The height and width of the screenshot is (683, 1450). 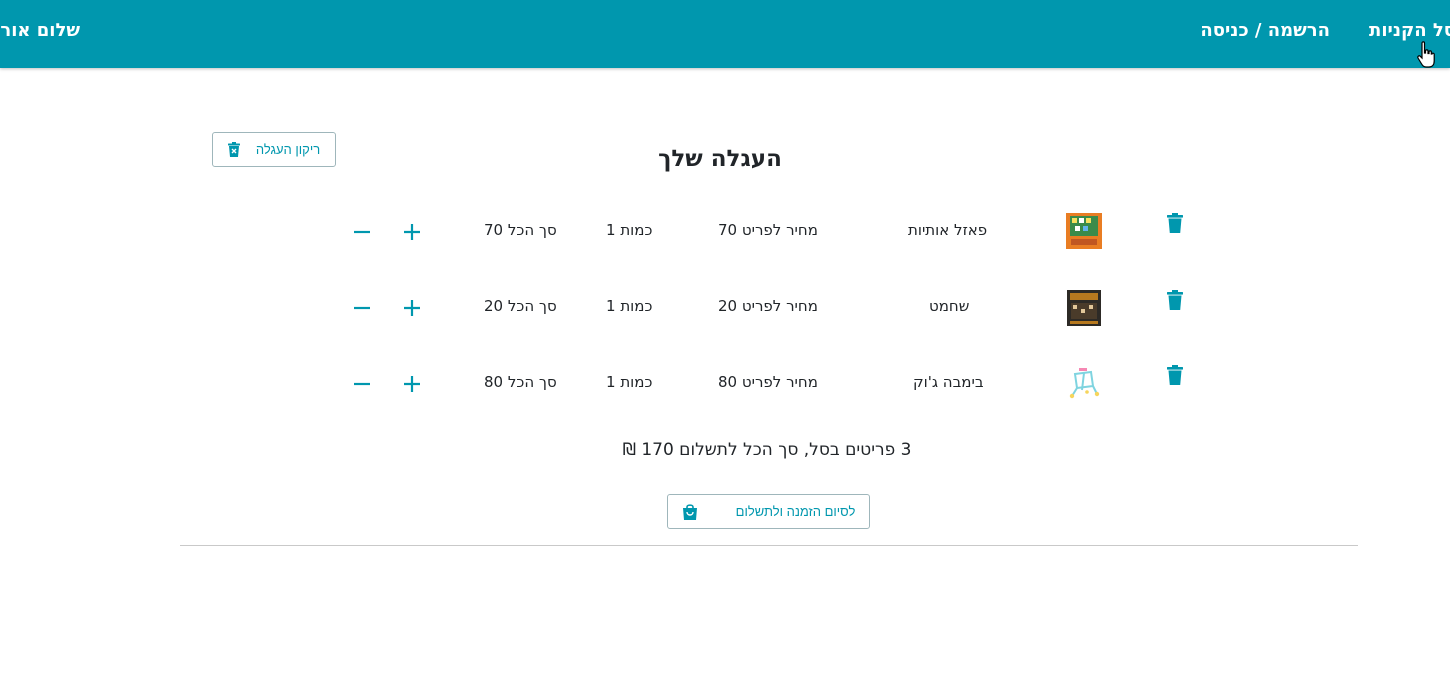 What do you see at coordinates (768, 306) in the screenshot?
I see `unit-price: מחיר לפריט 20` at bounding box center [768, 306].